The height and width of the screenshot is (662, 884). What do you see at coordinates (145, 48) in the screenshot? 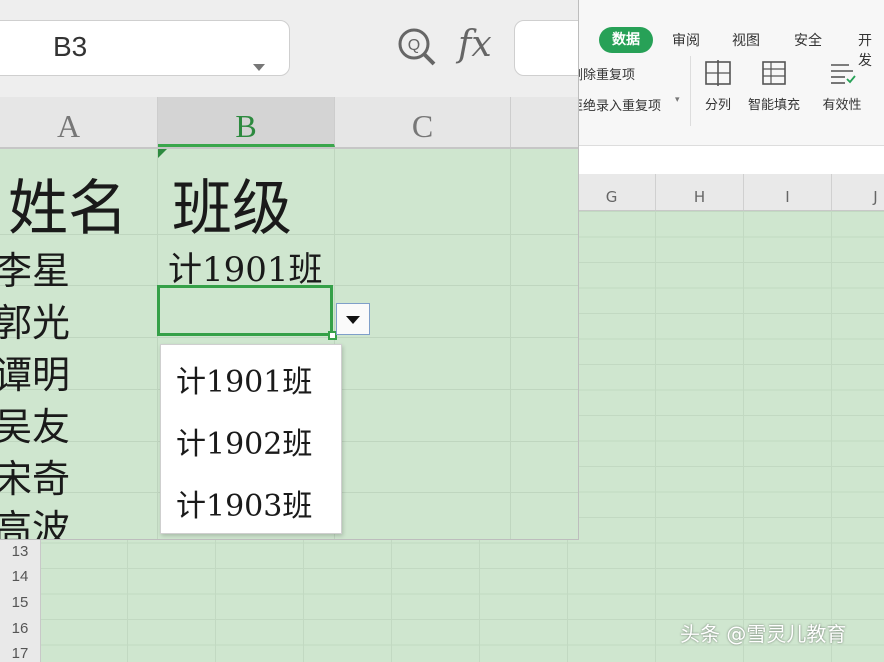
I see `name-box: B3` at bounding box center [145, 48].